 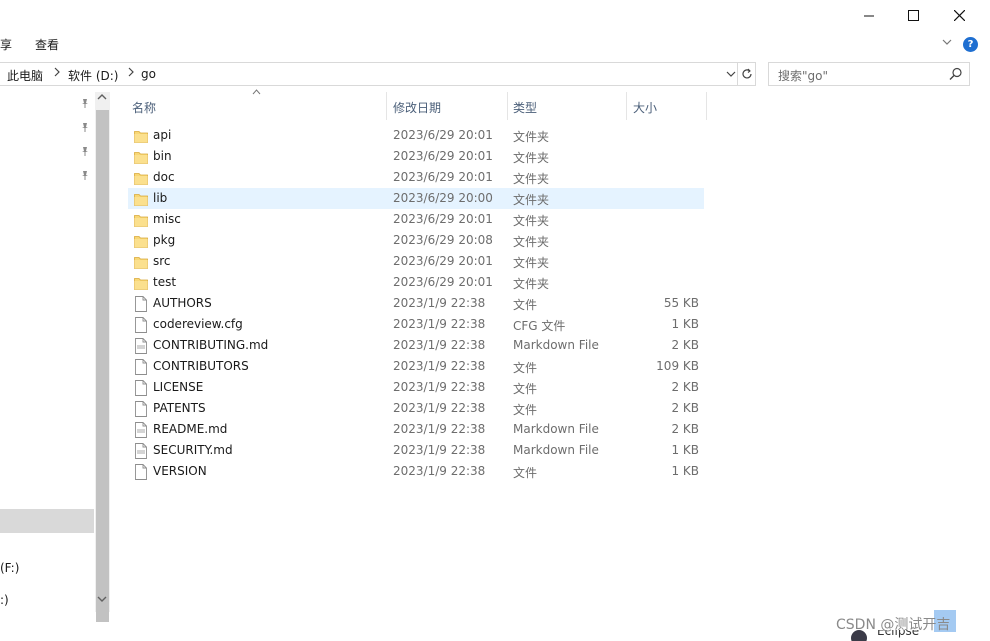 What do you see at coordinates (178, 387) in the screenshot?
I see `file-name: LICENSE` at bounding box center [178, 387].